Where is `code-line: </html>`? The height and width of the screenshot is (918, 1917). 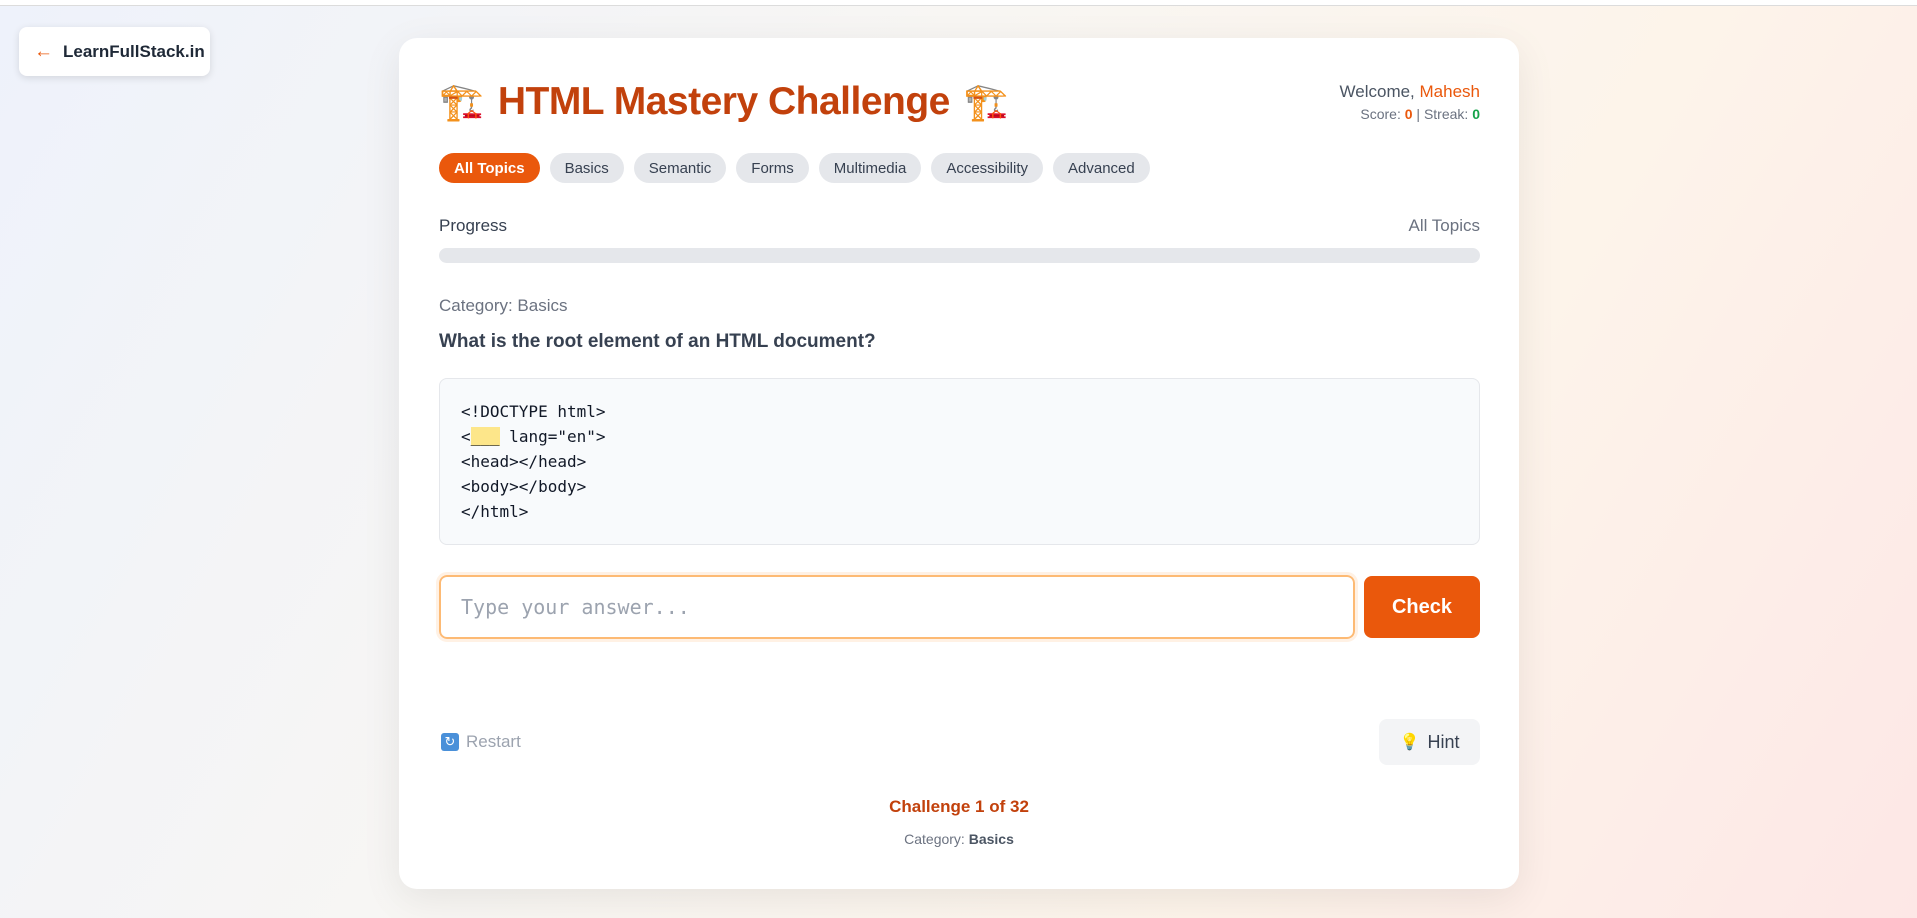 code-line: </html> is located at coordinates (495, 511).